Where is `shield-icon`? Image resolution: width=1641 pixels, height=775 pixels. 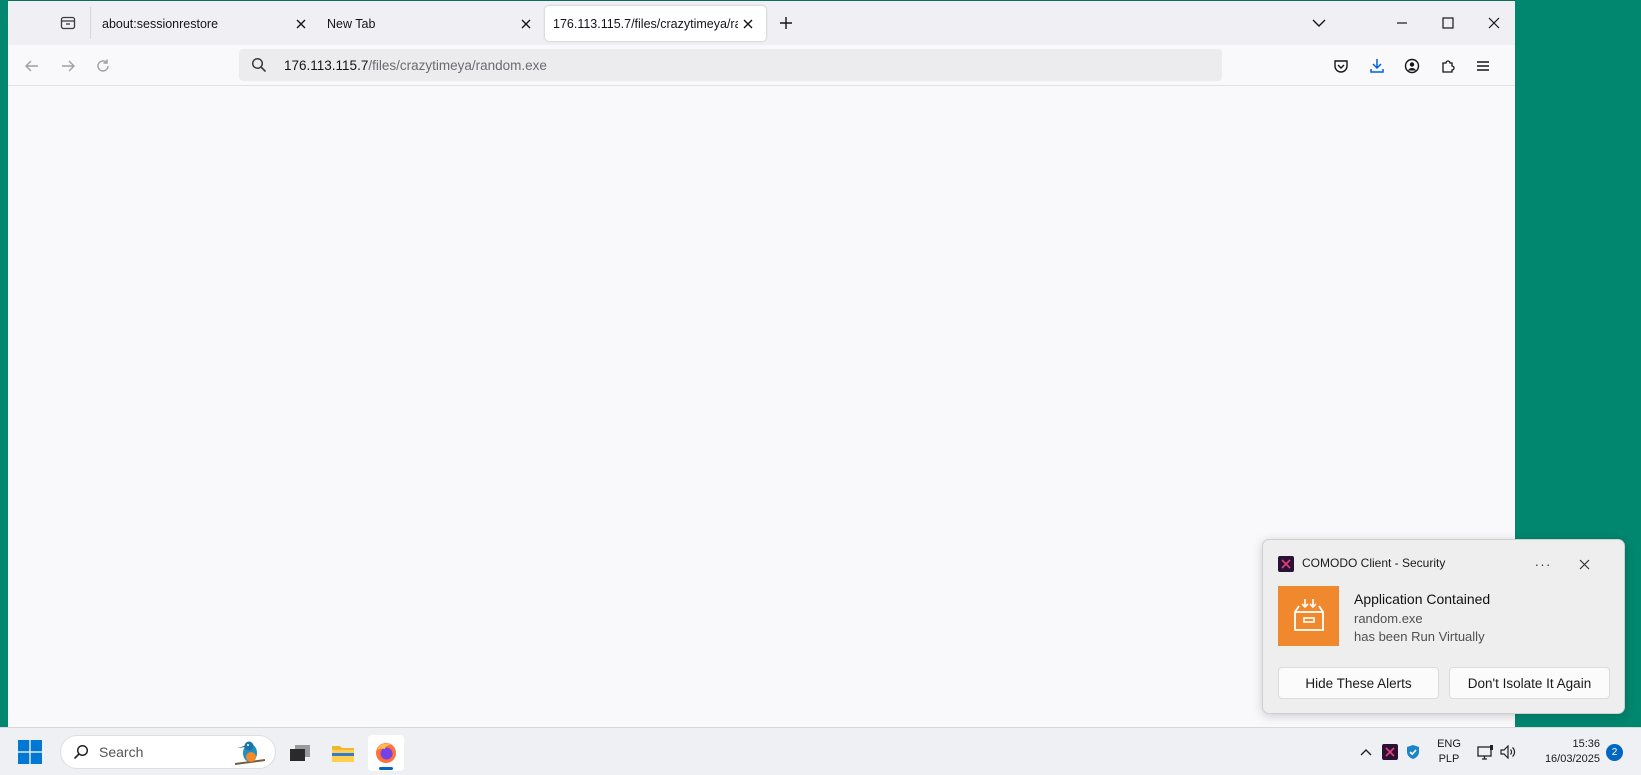
shield-icon is located at coordinates (1413, 752).